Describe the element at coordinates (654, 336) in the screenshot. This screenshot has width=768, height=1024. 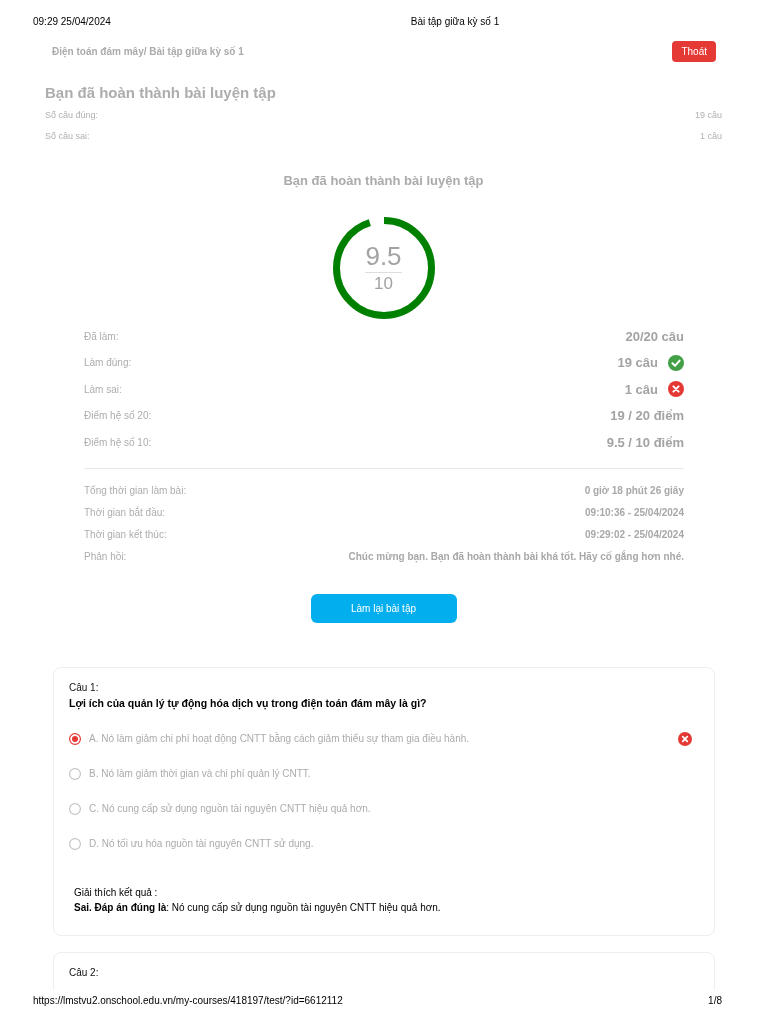
I see `stat-value: 20/20 câu` at that location.